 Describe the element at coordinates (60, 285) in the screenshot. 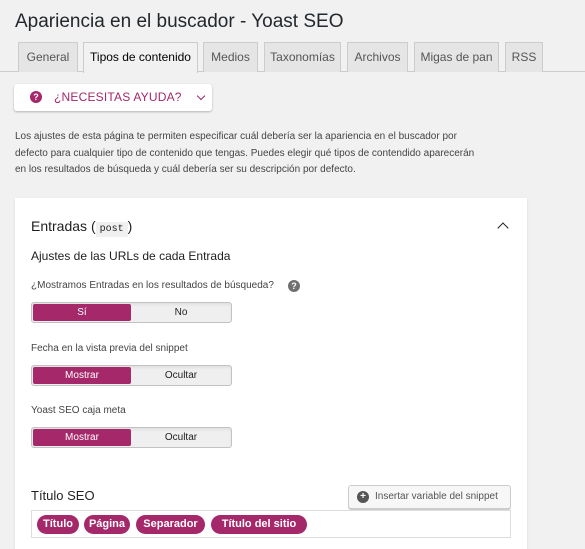

I see `label-prefix: ¿Mostramos` at that location.